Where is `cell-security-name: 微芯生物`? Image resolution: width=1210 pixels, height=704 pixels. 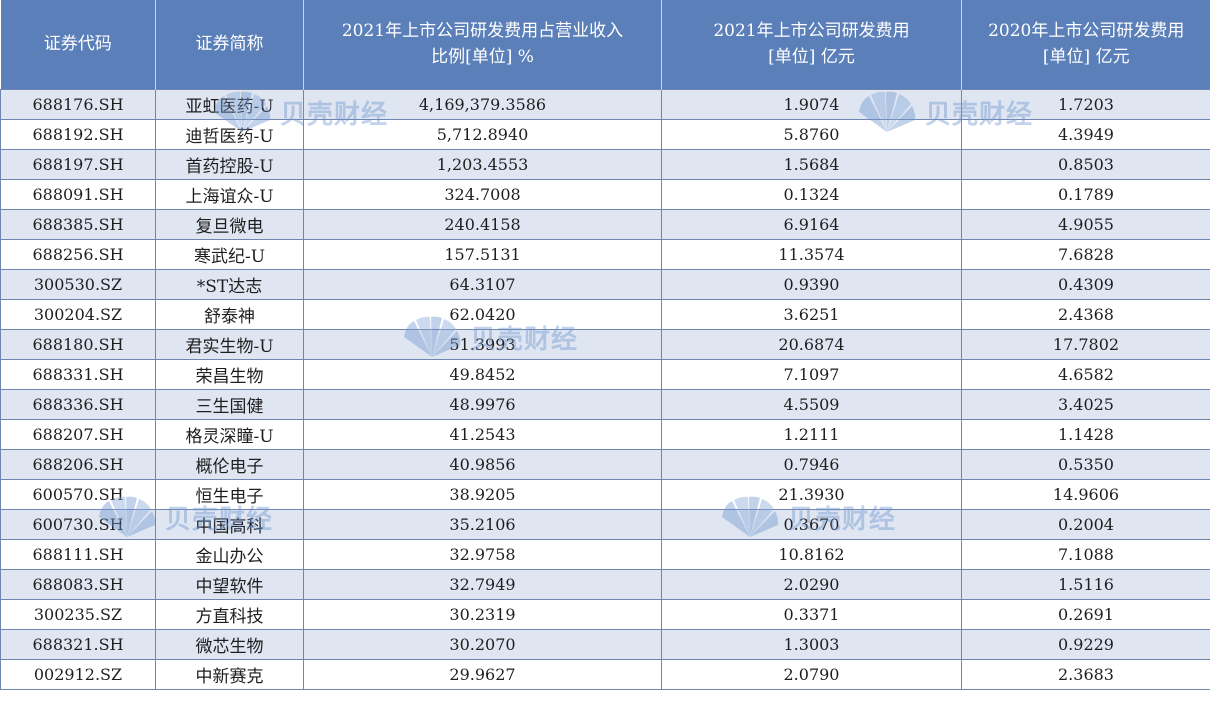 cell-security-name: 微芯生物 is located at coordinates (229, 644).